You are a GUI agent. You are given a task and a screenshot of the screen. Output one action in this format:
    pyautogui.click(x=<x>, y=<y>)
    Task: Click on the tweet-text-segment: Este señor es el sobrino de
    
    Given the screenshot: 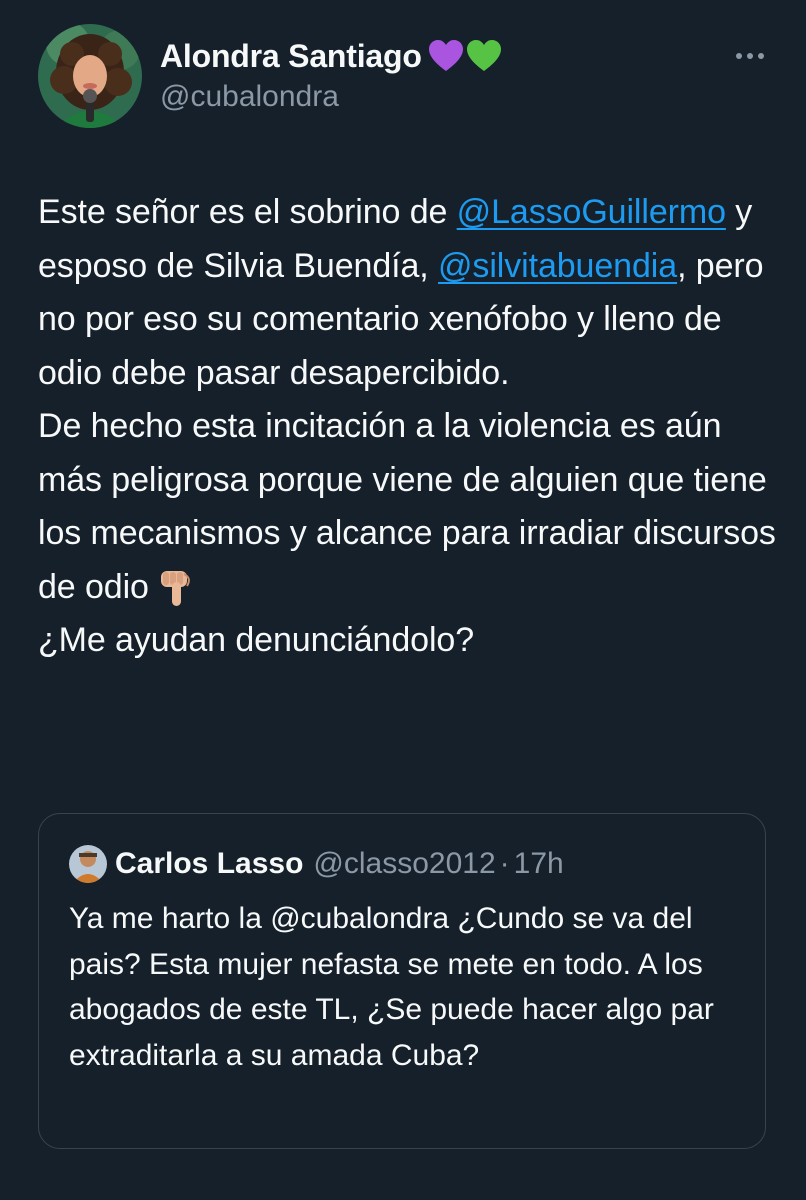 What is the action you would take?
    pyautogui.click(x=247, y=212)
    